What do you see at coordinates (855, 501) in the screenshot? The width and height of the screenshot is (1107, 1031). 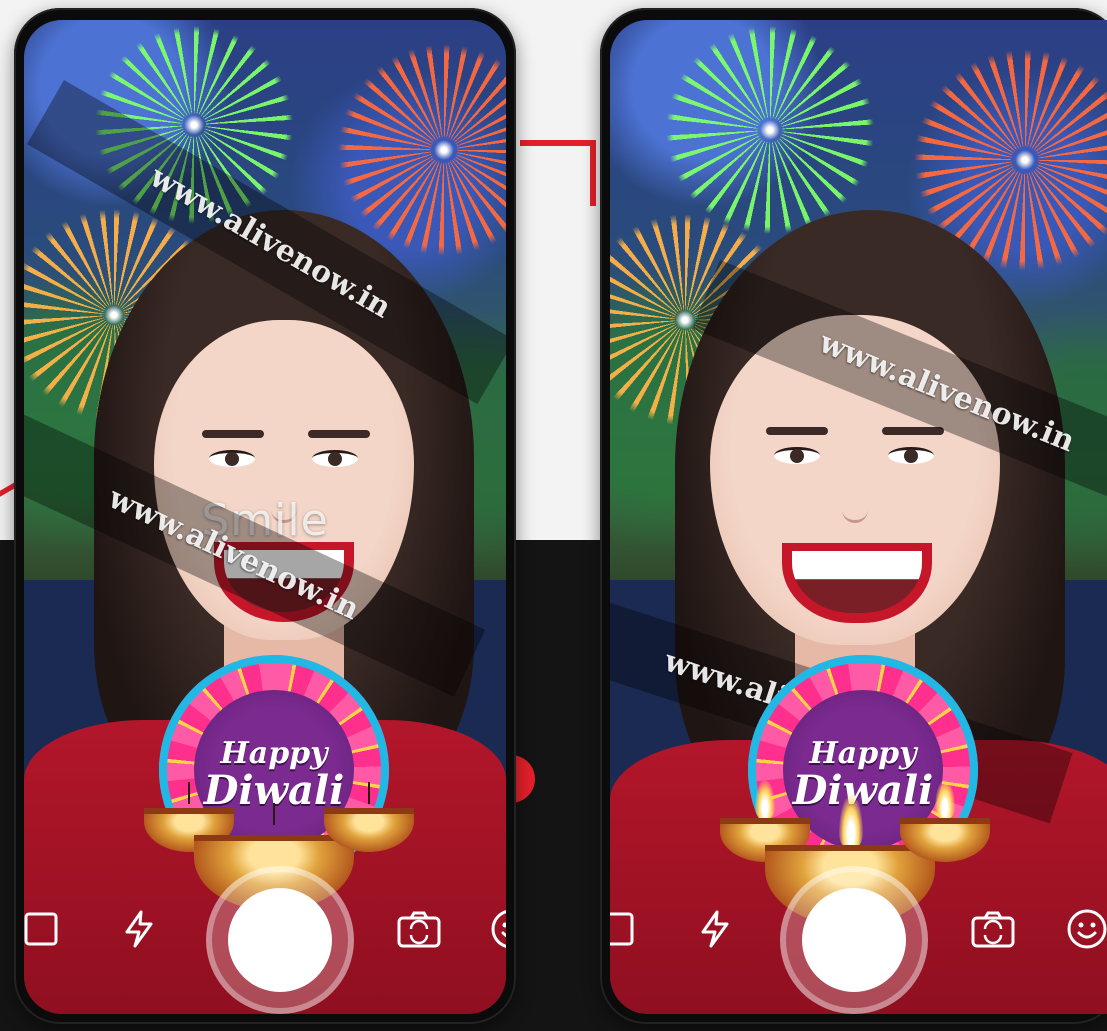 I see `nose` at bounding box center [855, 501].